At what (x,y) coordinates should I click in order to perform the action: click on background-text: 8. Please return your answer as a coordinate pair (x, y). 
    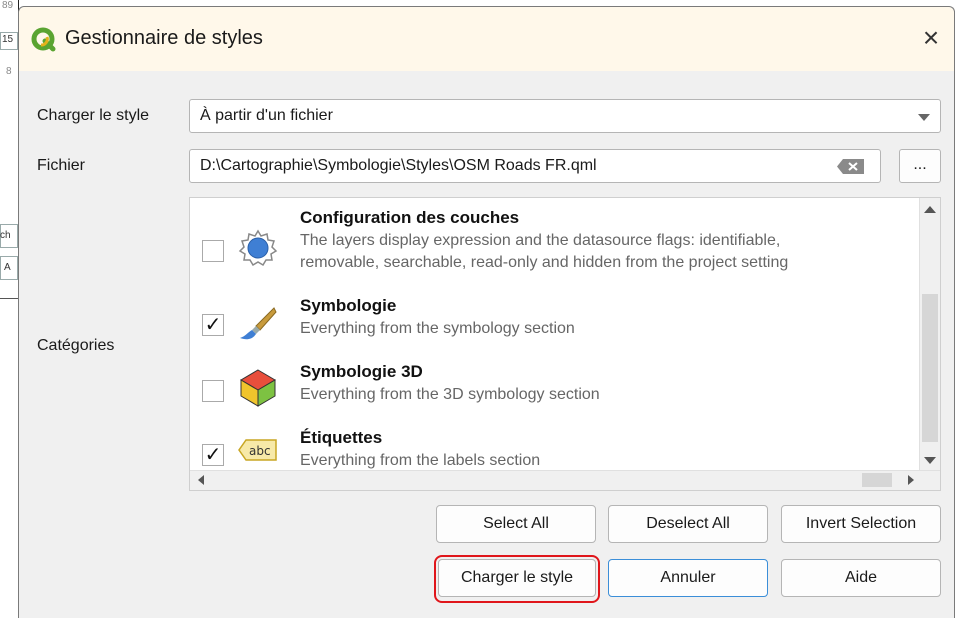
    Looking at the image, I should click on (9, 71).